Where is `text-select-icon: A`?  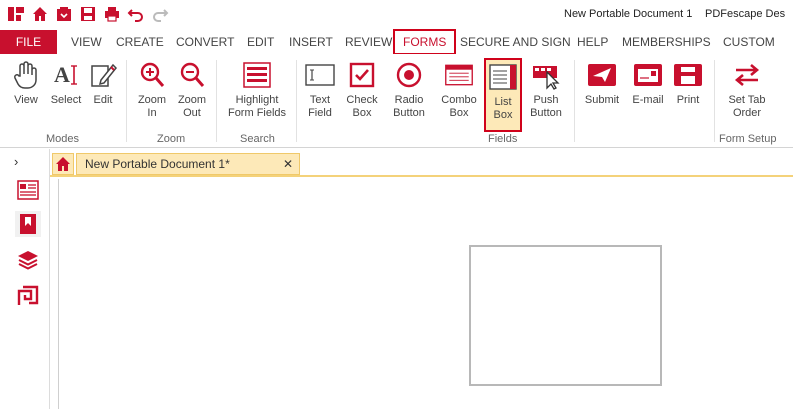
text-select-icon: A is located at coordinates (66, 75).